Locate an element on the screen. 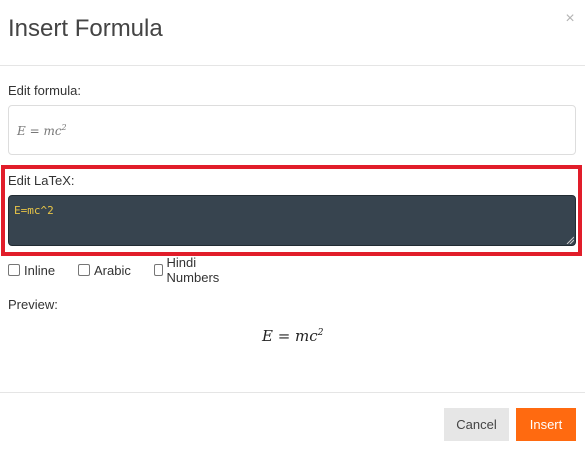 The width and height of the screenshot is (585, 453). formula-rendered: E = mc2 is located at coordinates (42, 130).